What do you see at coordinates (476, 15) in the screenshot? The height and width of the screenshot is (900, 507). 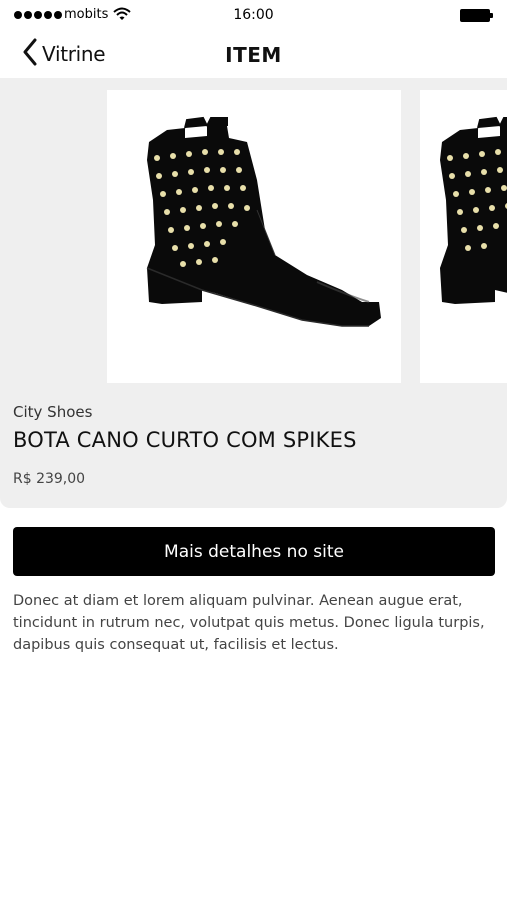 I see `battery-icon` at bounding box center [476, 15].